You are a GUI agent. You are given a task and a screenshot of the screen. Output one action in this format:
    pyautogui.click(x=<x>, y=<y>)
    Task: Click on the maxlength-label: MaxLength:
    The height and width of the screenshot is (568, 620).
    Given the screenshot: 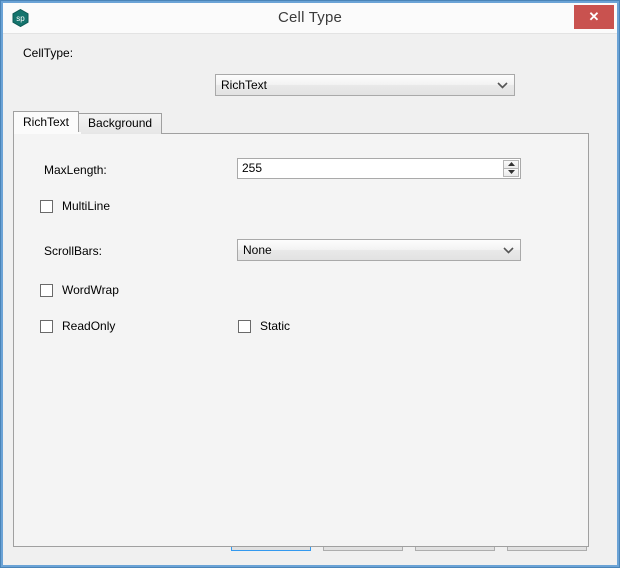 What is the action you would take?
    pyautogui.click(x=75, y=170)
    